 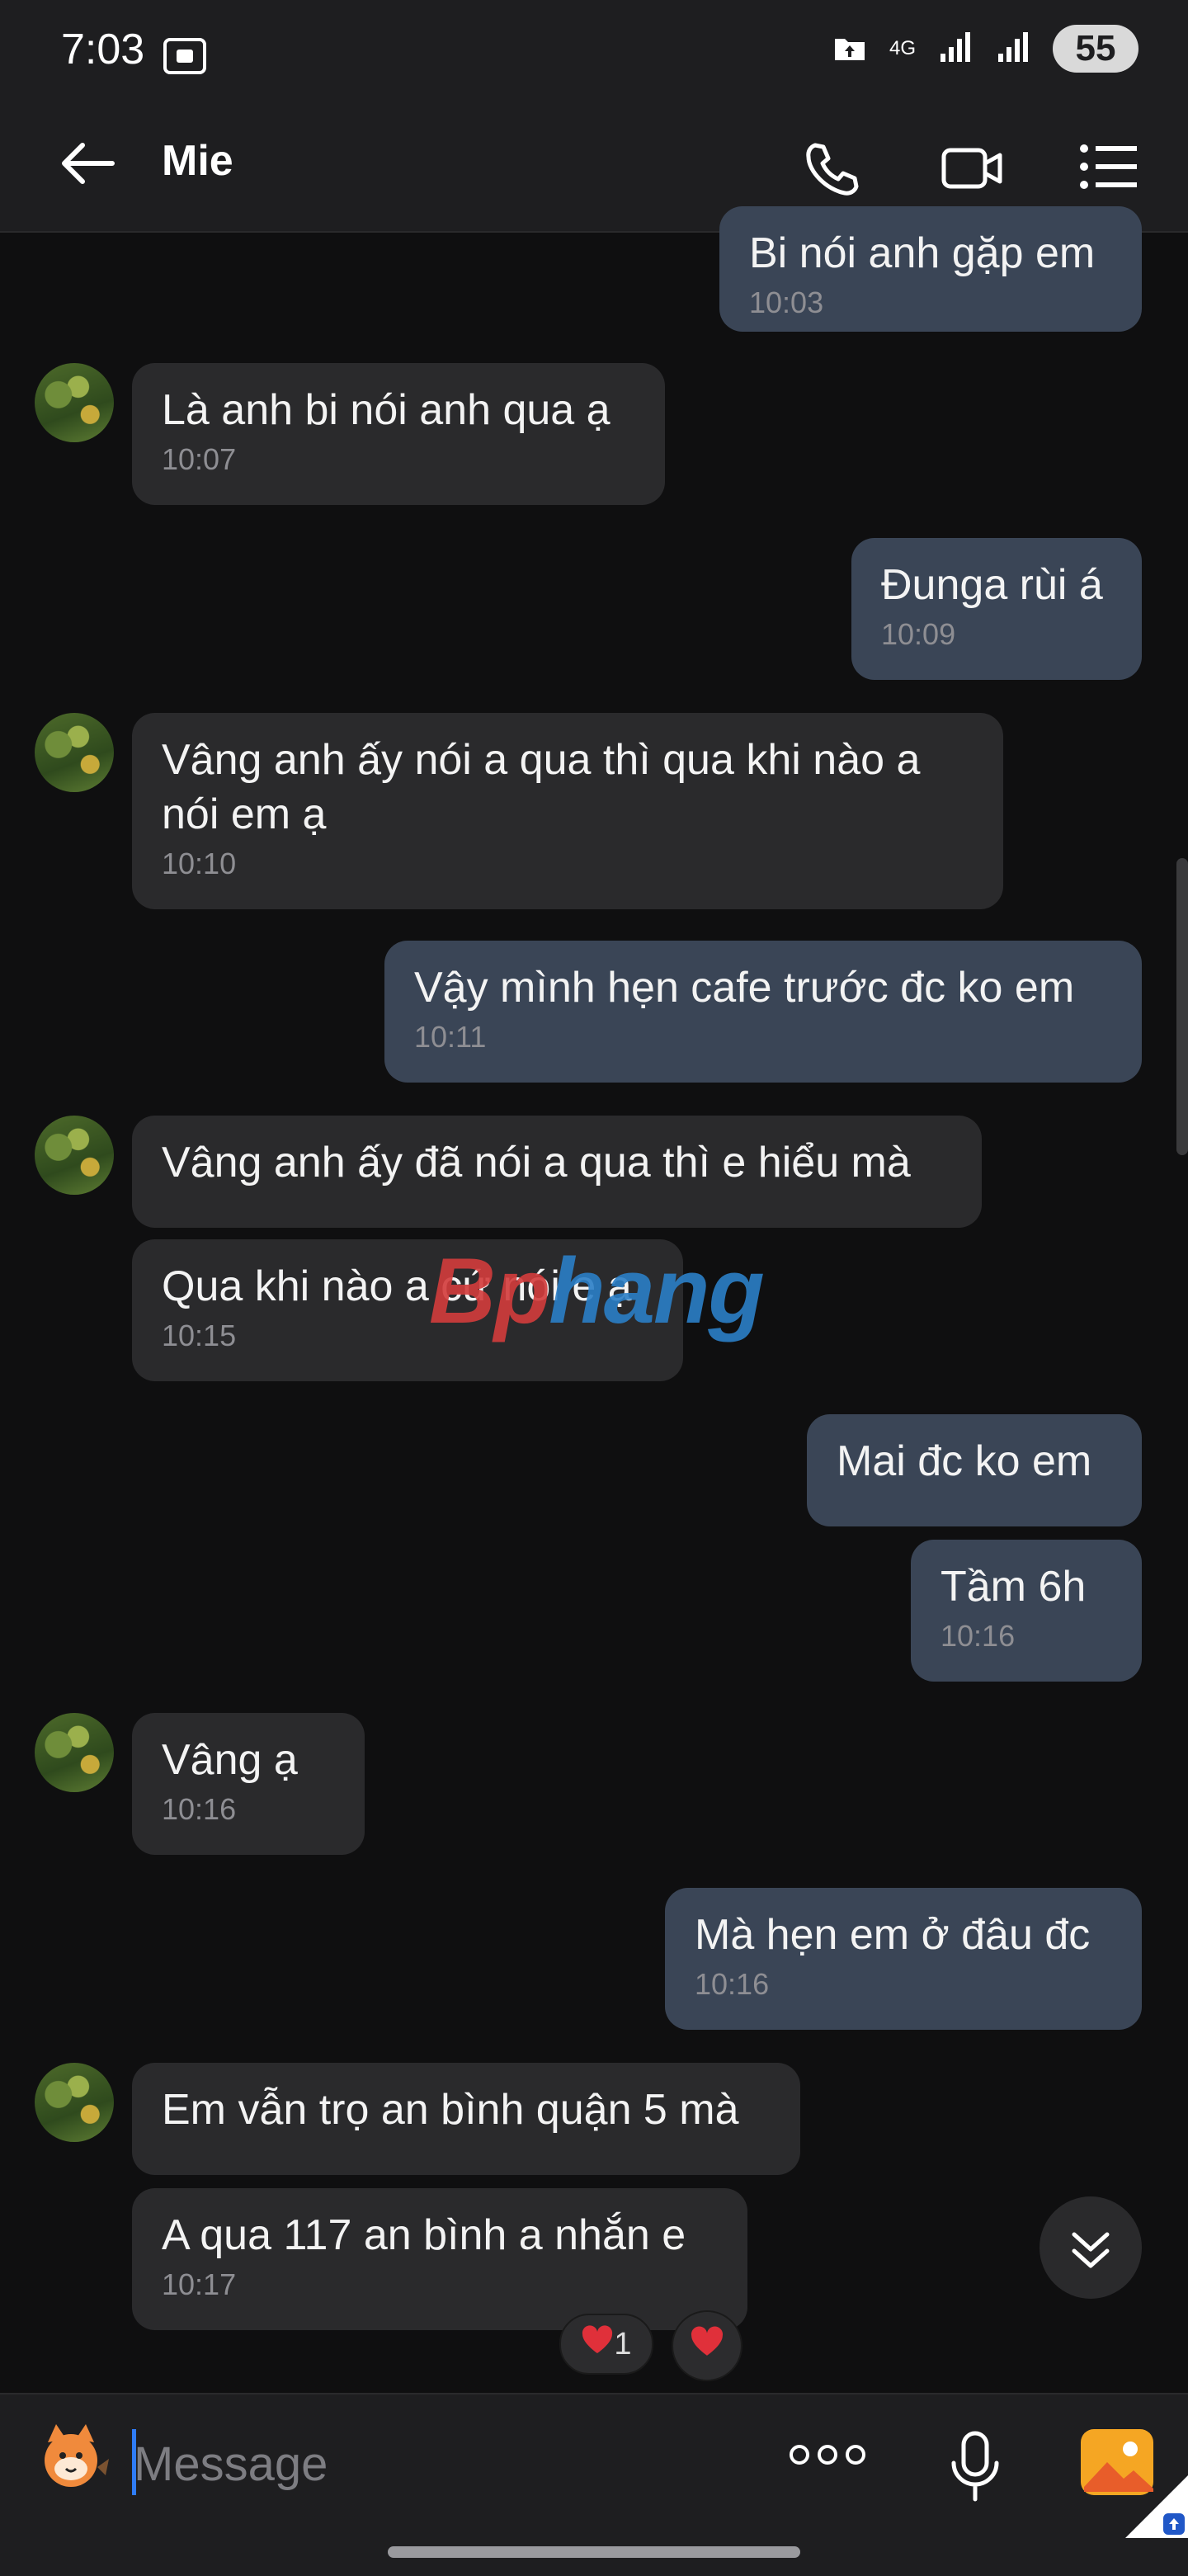 What do you see at coordinates (972, 170) in the screenshot?
I see `video-call-icon` at bounding box center [972, 170].